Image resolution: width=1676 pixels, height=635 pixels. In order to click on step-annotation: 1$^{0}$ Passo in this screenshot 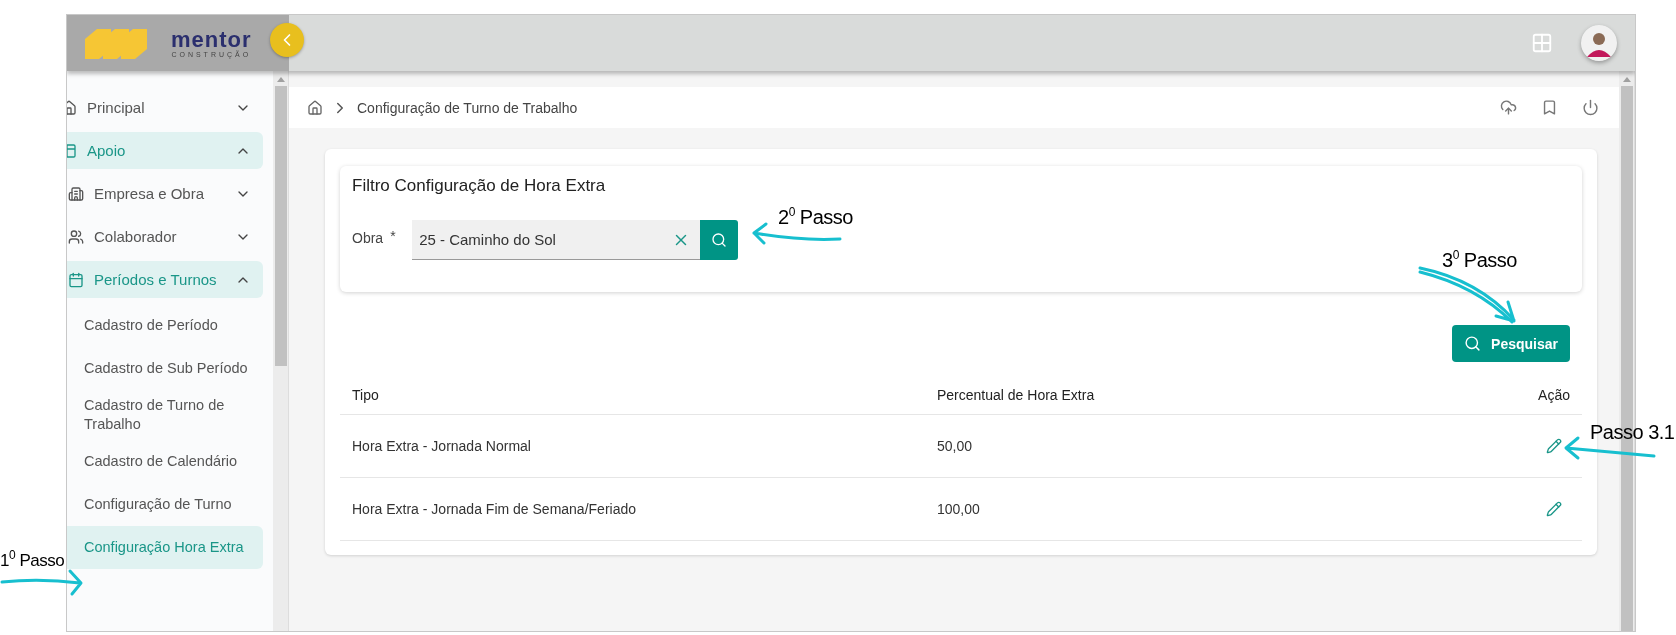, I will do `click(32, 559)`.